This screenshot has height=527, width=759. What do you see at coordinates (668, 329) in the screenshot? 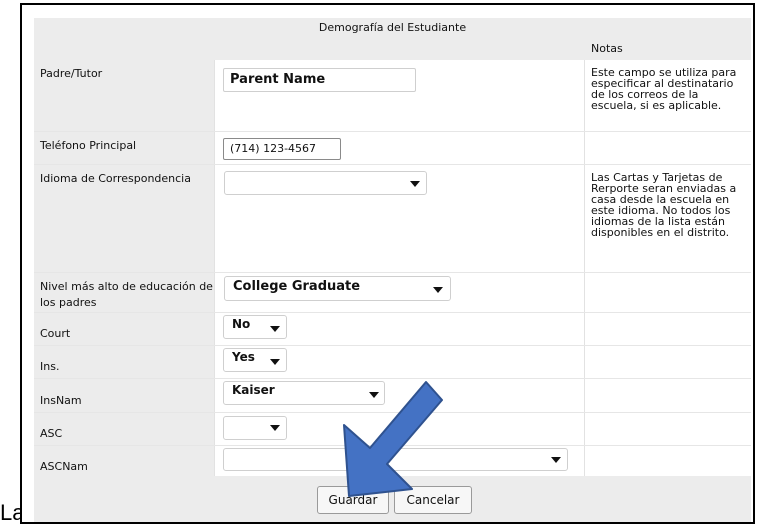
I see `court-note` at bounding box center [668, 329].